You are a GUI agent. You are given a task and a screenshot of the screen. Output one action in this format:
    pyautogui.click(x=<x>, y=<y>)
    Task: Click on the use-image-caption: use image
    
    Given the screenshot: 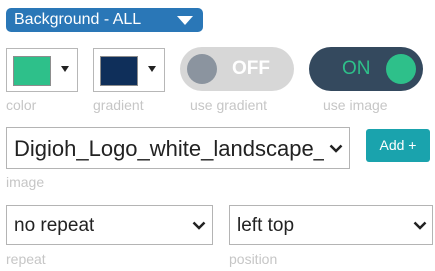 What is the action you would take?
    pyautogui.click(x=355, y=105)
    